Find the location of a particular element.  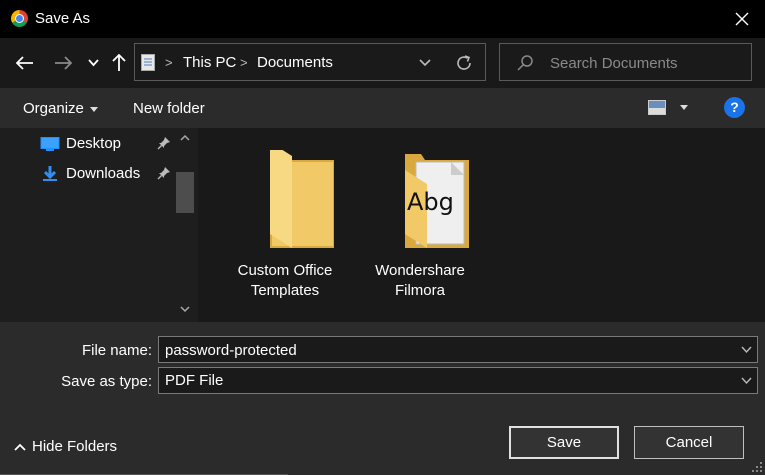

resize-grip-icon is located at coordinates (757, 467).